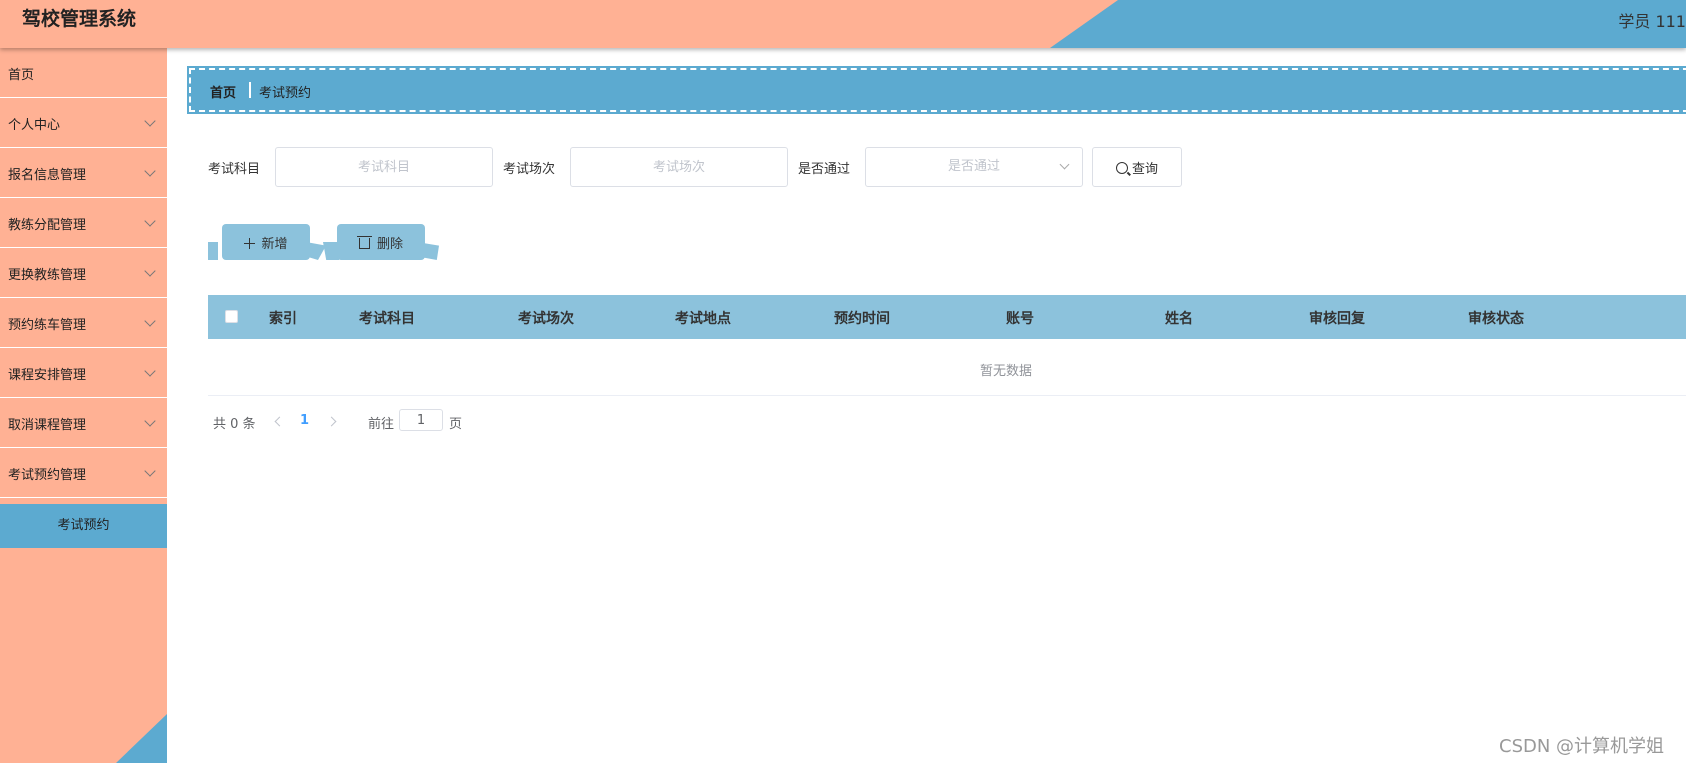  I want to click on sidebar-item-course-schedule: 课程安排管理, so click(83, 373).